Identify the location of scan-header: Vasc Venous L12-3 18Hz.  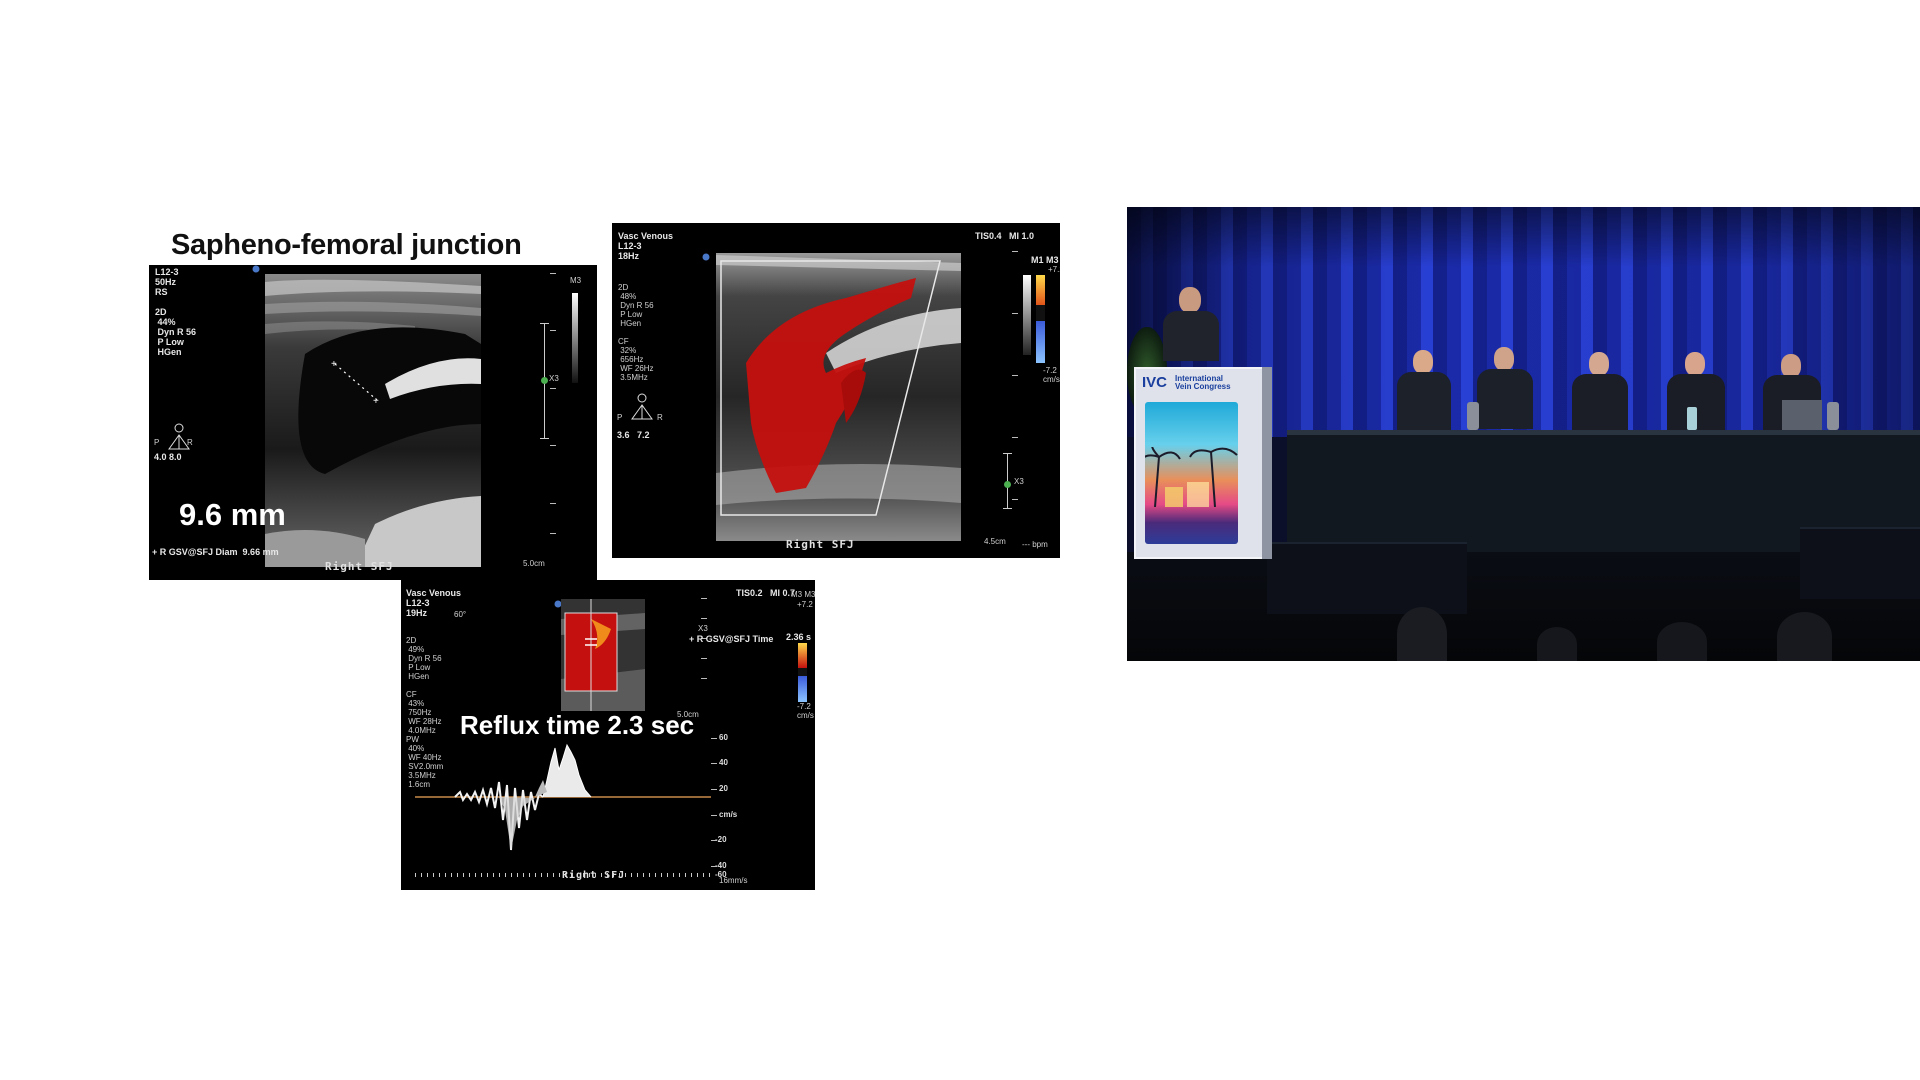
(646, 246).